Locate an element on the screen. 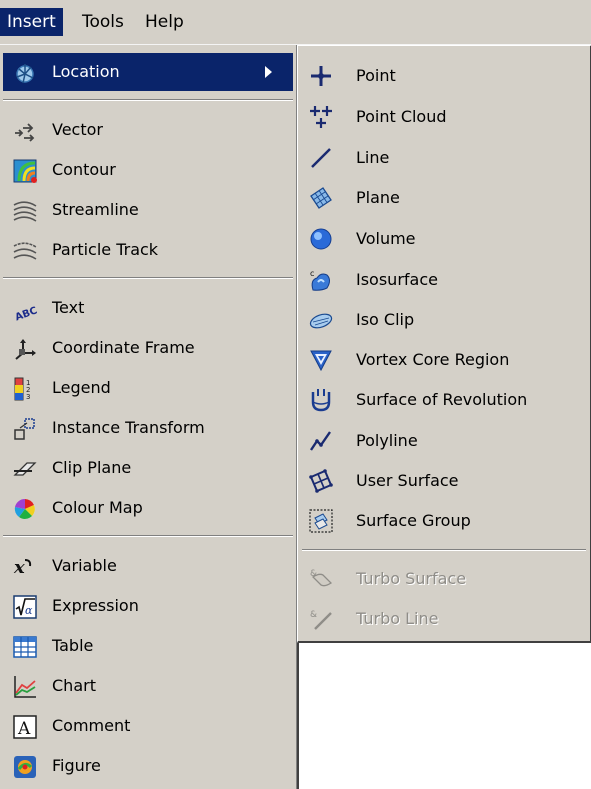  menu-insert: Insert is located at coordinates (31, 22).